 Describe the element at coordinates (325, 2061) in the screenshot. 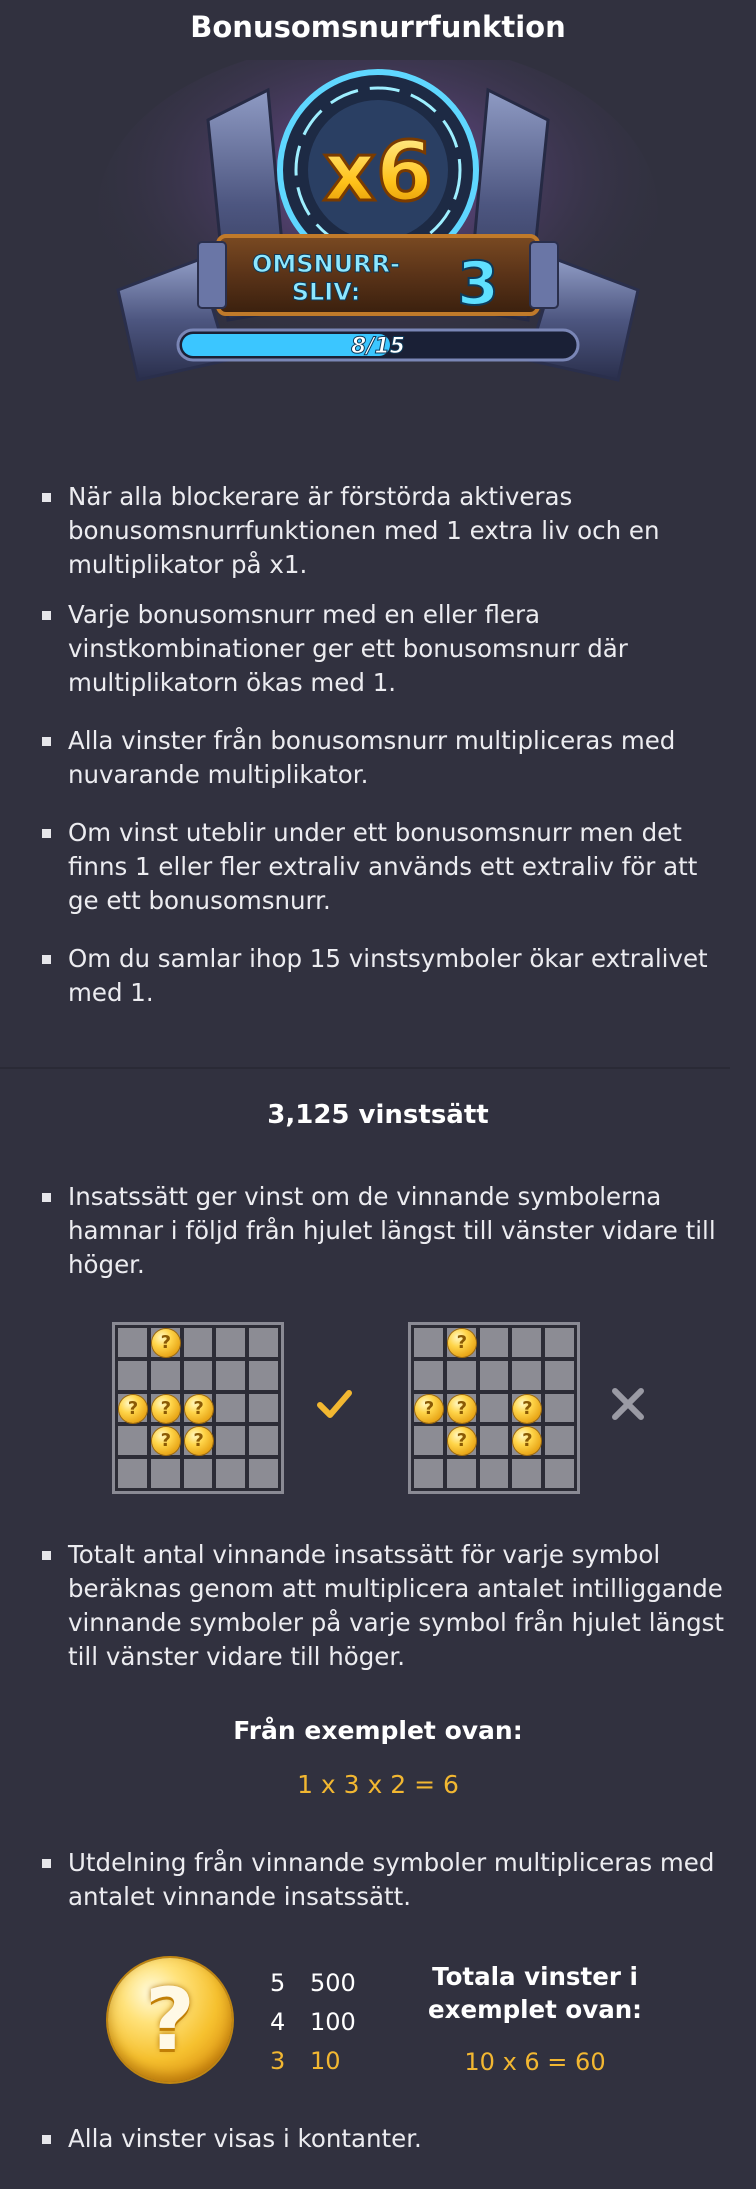

I see `paytable-payout: 10` at that location.